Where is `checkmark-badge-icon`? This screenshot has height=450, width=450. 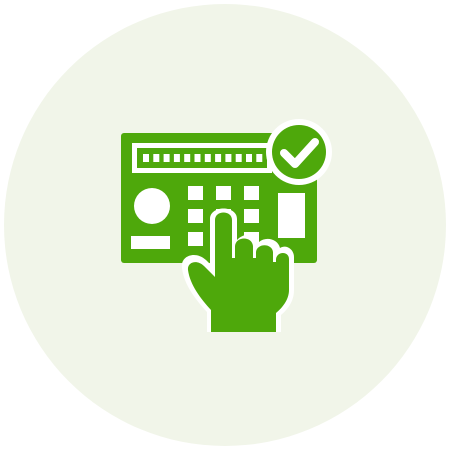 checkmark-badge-icon is located at coordinates (299, 152).